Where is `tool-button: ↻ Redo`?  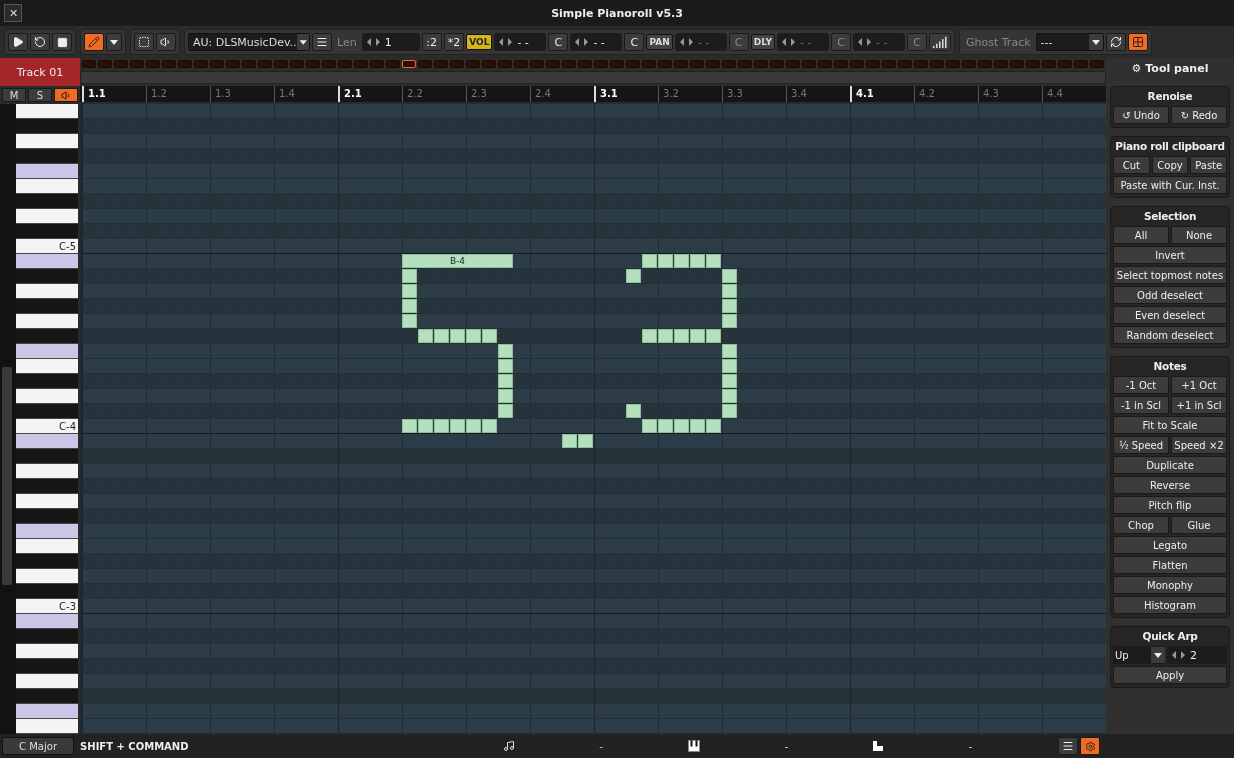 tool-button: ↻ Redo is located at coordinates (1199, 115).